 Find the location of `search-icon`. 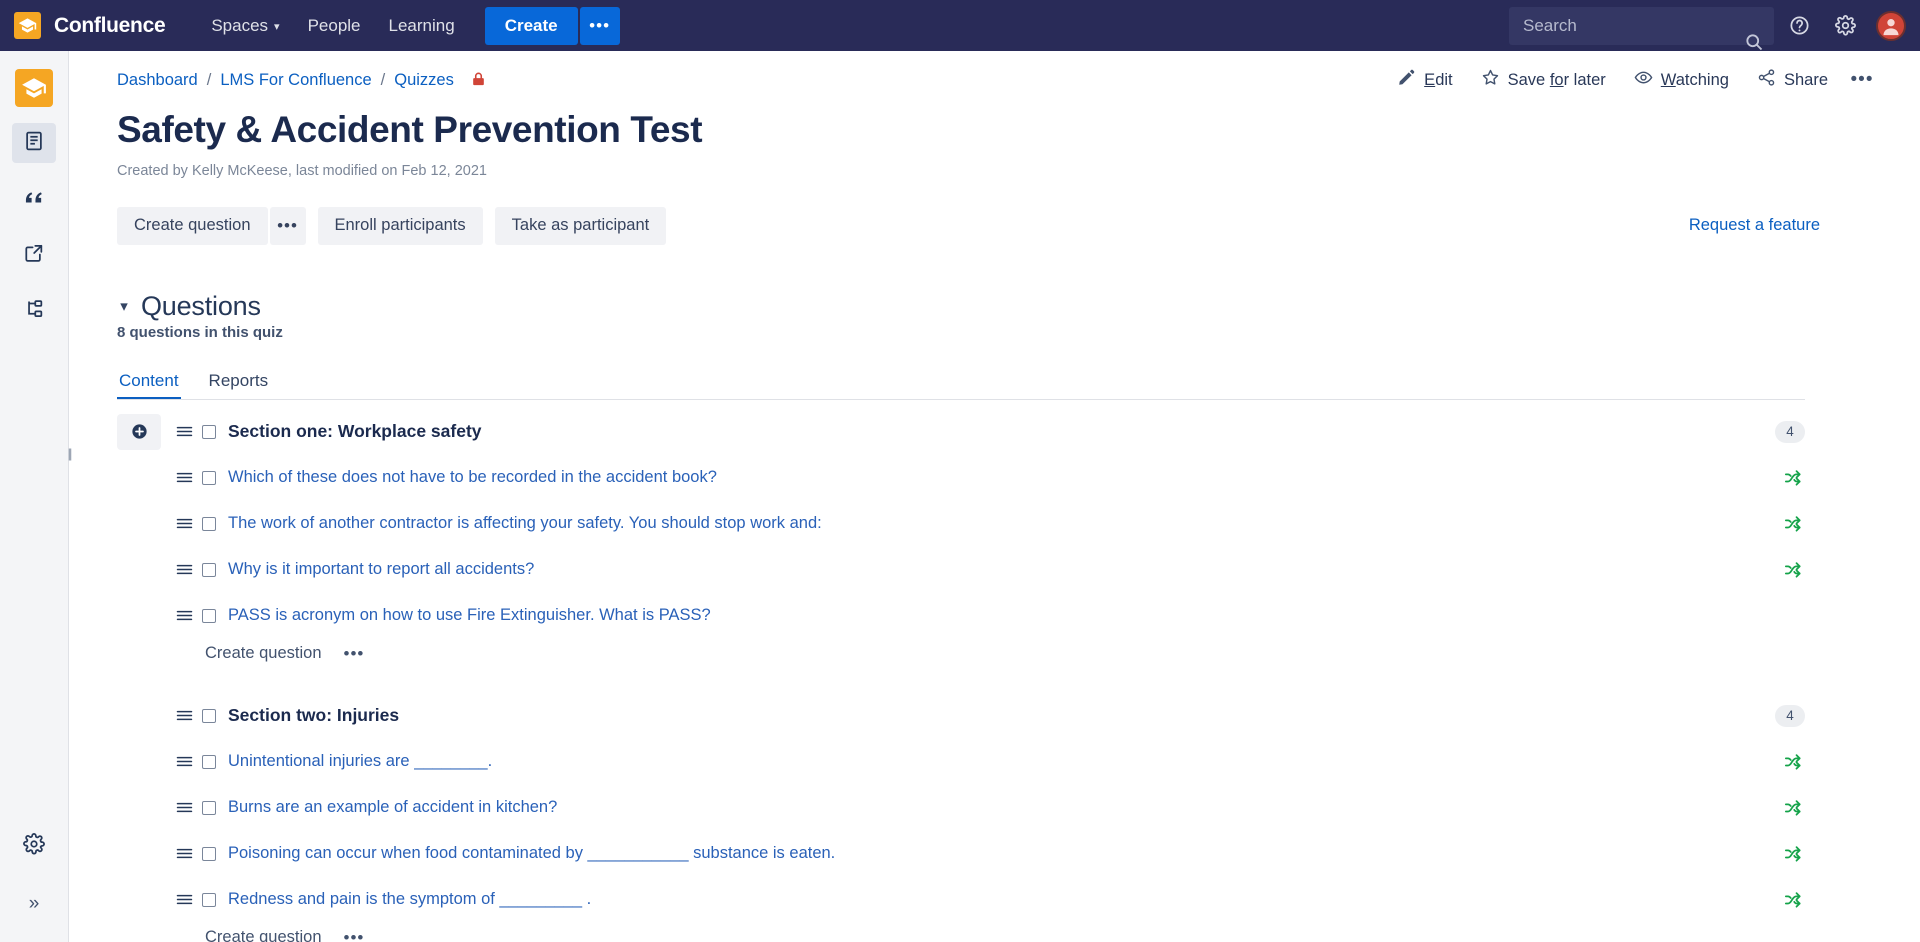

search-icon is located at coordinates (1754, 42).